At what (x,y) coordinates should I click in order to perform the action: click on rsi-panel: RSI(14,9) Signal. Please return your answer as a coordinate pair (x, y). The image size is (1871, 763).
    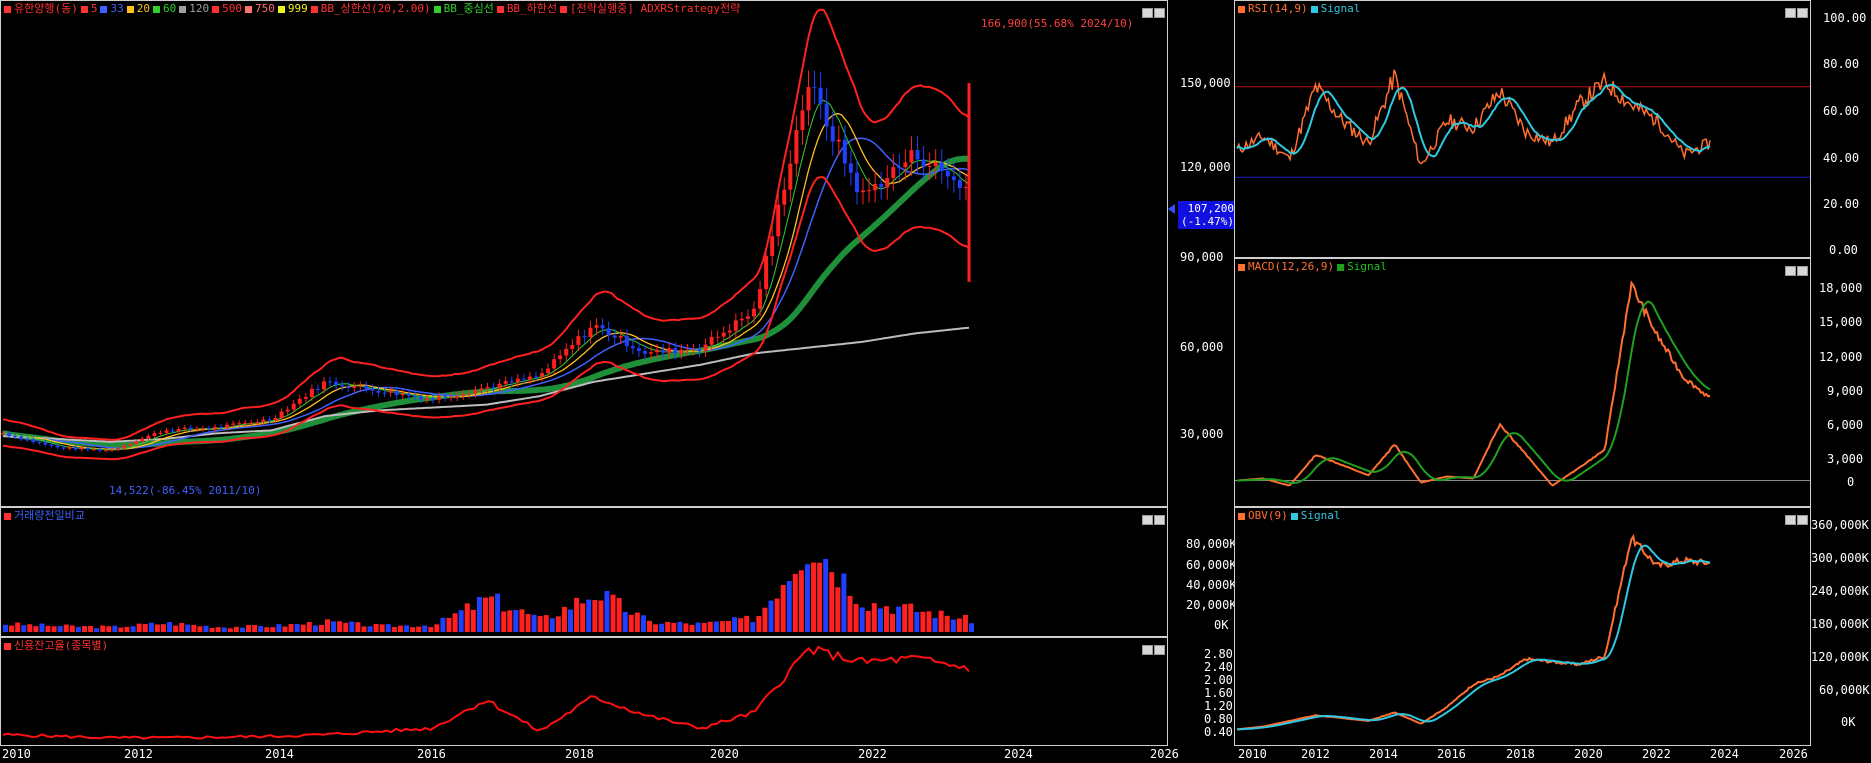
    Looking at the image, I should click on (1522, 129).